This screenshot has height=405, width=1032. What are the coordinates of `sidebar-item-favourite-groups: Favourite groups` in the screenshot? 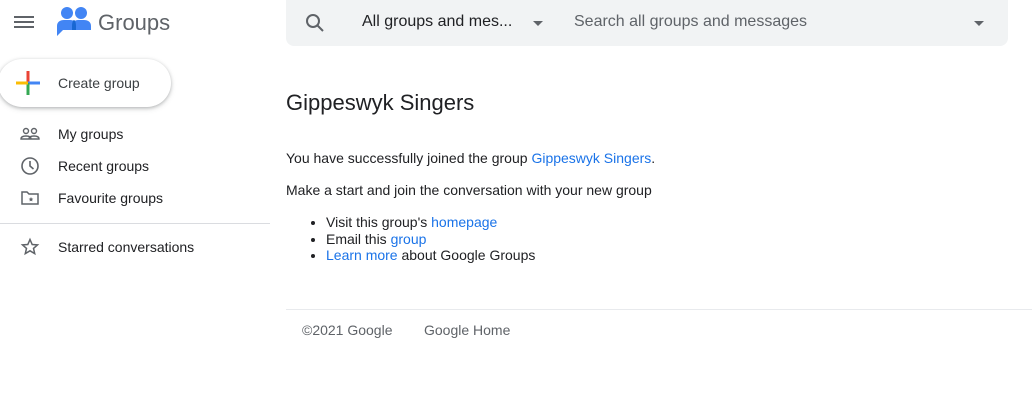 It's located at (135, 198).